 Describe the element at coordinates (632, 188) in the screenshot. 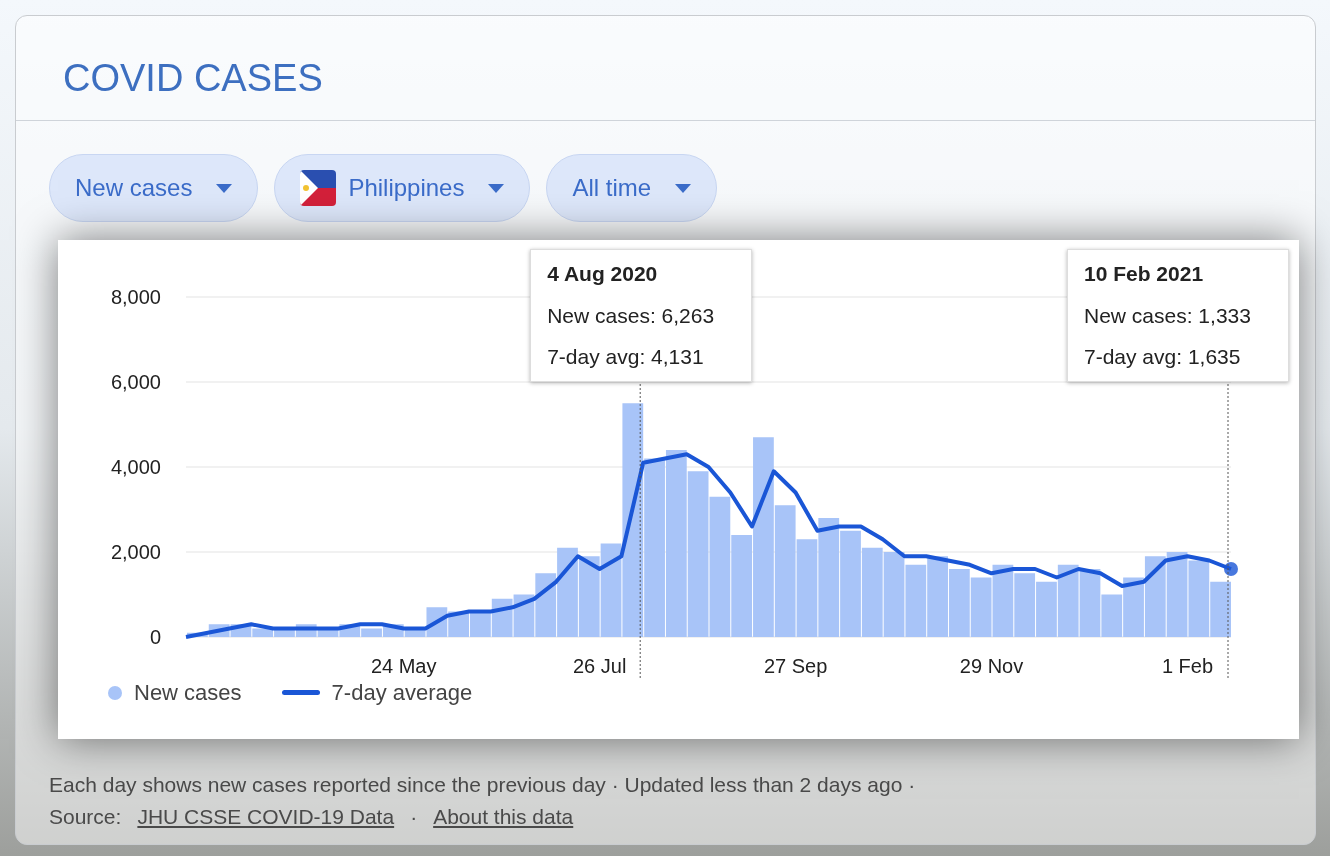

I see `filter-dropdown: All time` at that location.